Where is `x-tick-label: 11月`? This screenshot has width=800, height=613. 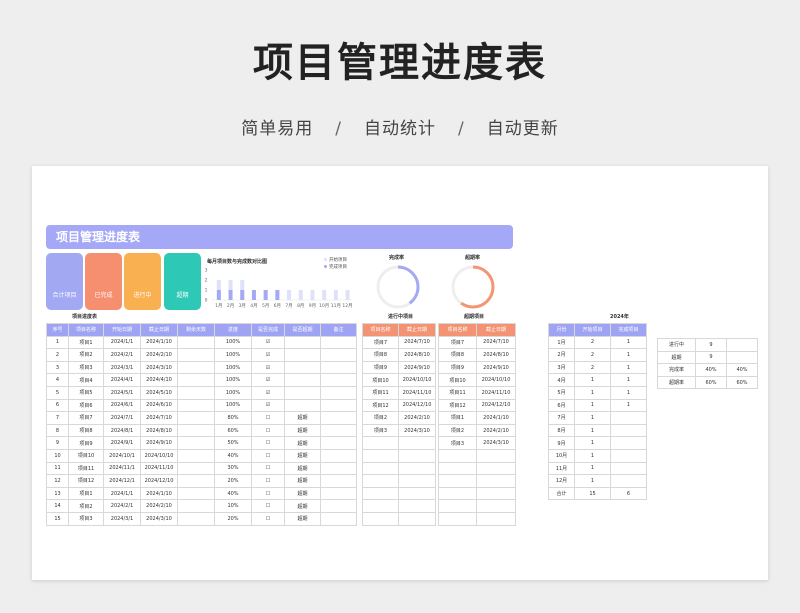 x-tick-label: 11月 is located at coordinates (336, 306).